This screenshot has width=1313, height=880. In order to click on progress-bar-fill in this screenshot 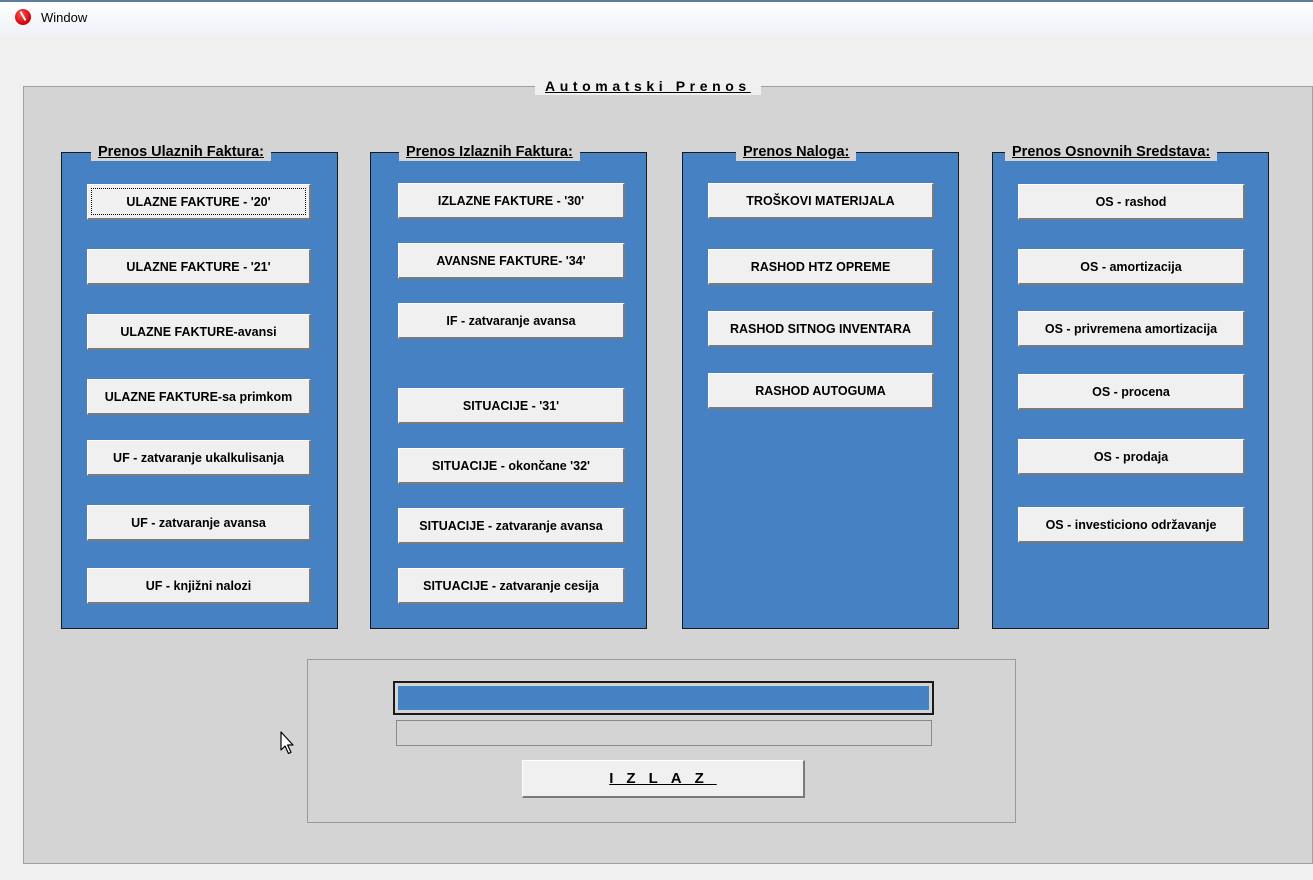, I will do `click(663, 698)`.